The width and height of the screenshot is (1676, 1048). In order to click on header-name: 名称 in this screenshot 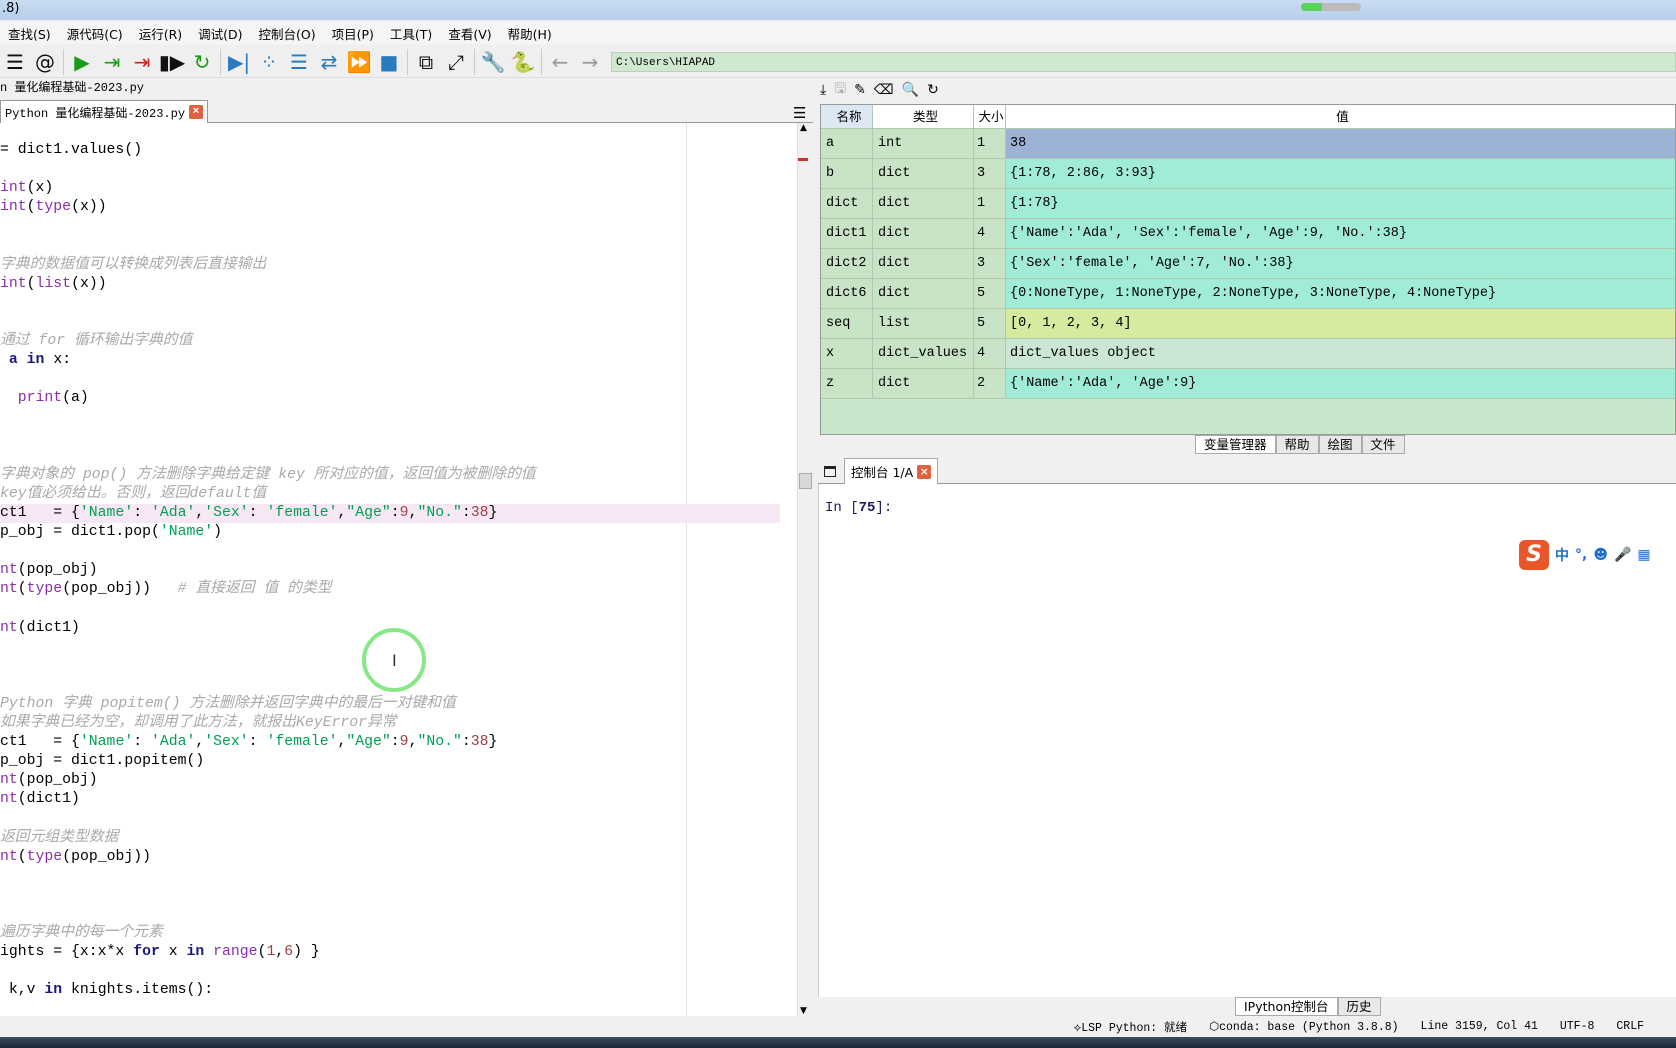, I will do `click(847, 116)`.